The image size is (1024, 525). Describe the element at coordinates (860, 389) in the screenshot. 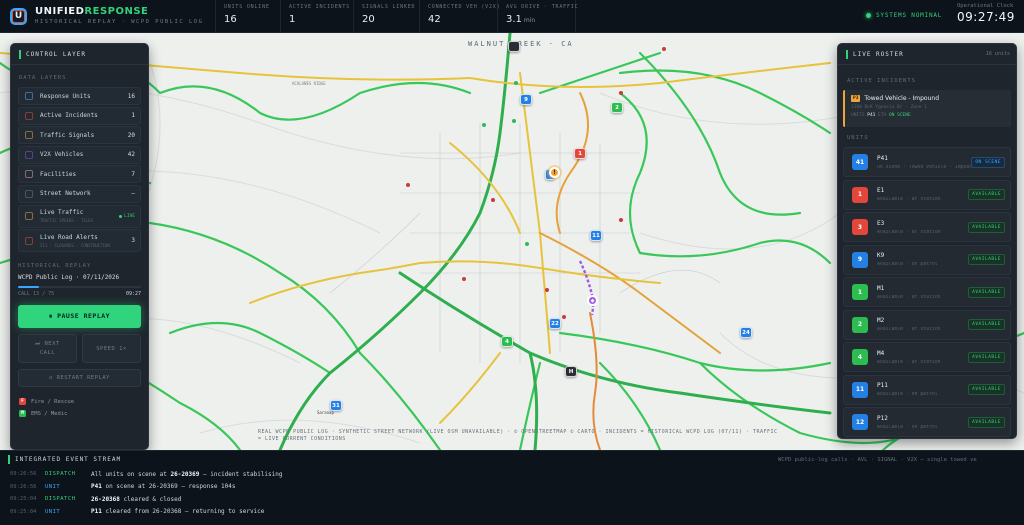

I see `unit-icon: 11` at that location.